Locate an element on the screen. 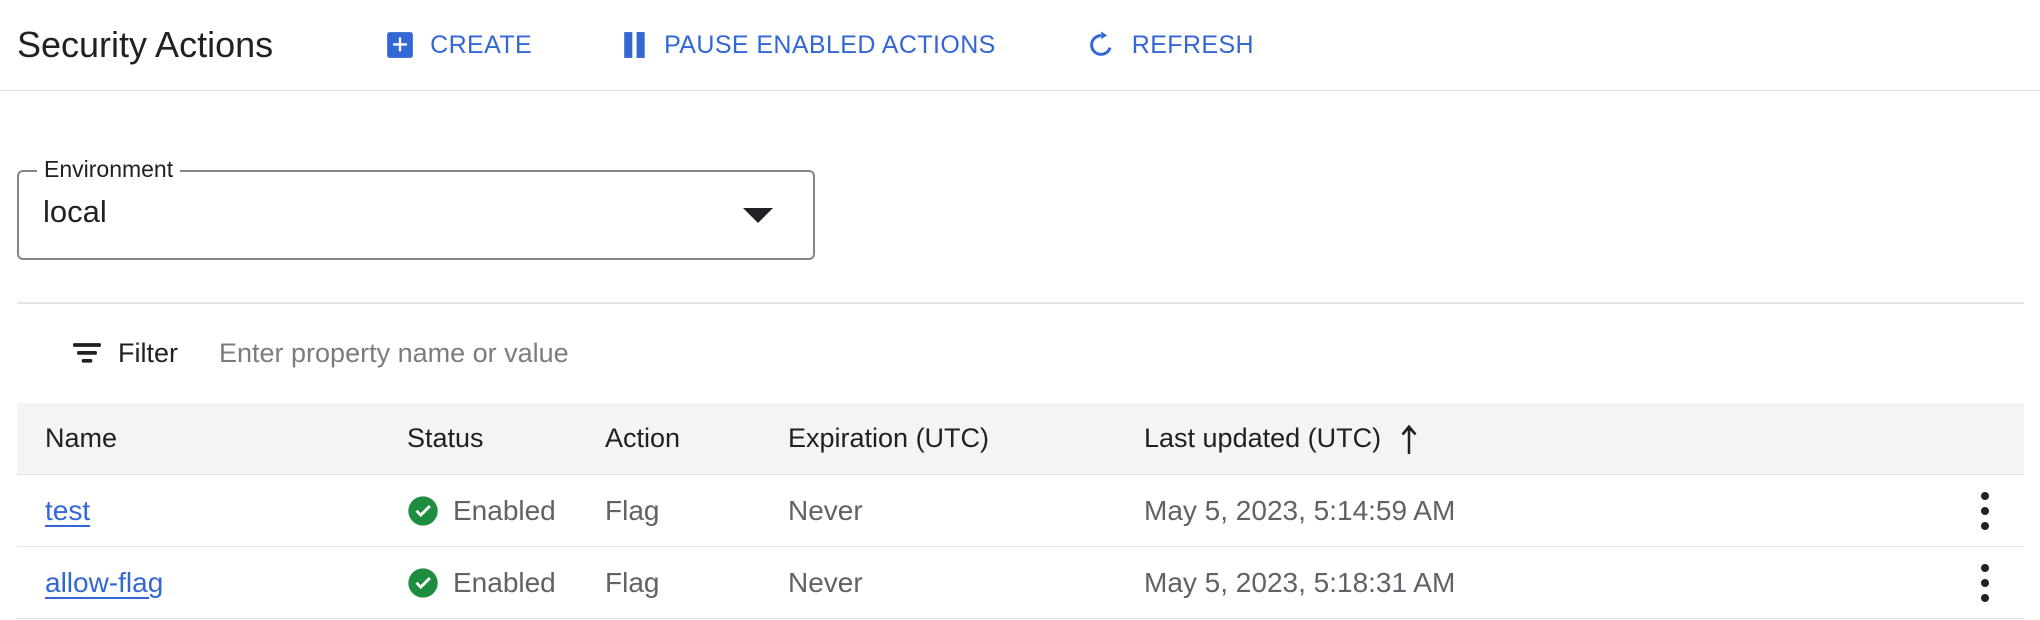 Image resolution: width=2040 pixels, height=620 pixels. environment-select: Environment local is located at coordinates (416, 208).